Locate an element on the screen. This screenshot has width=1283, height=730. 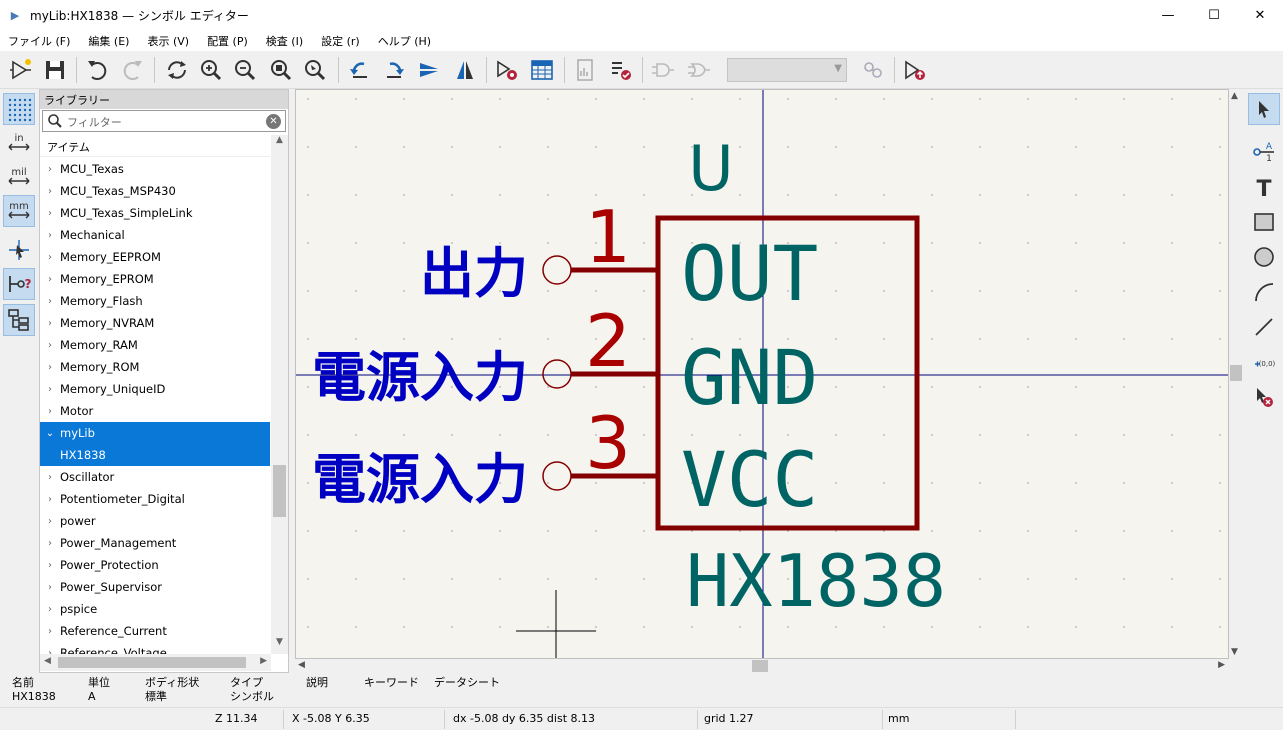
tree-library-item: › power is located at coordinates (155, 521).